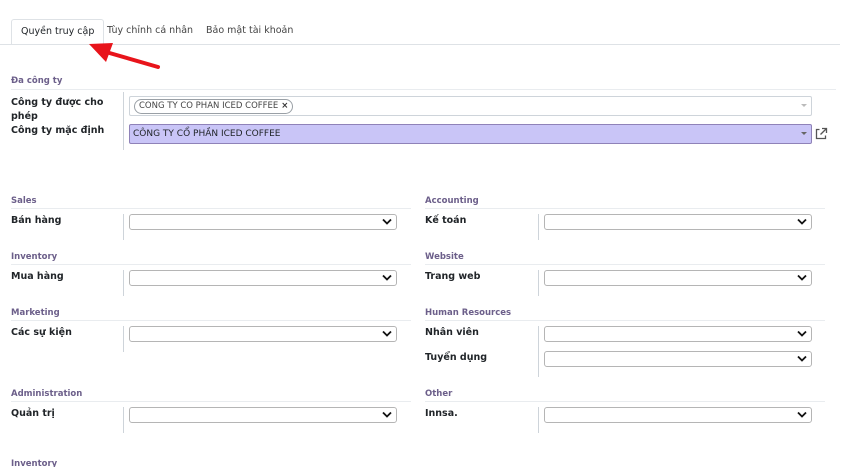 The image size is (850, 467). I want to click on remove-tag-icon: ×, so click(284, 106).